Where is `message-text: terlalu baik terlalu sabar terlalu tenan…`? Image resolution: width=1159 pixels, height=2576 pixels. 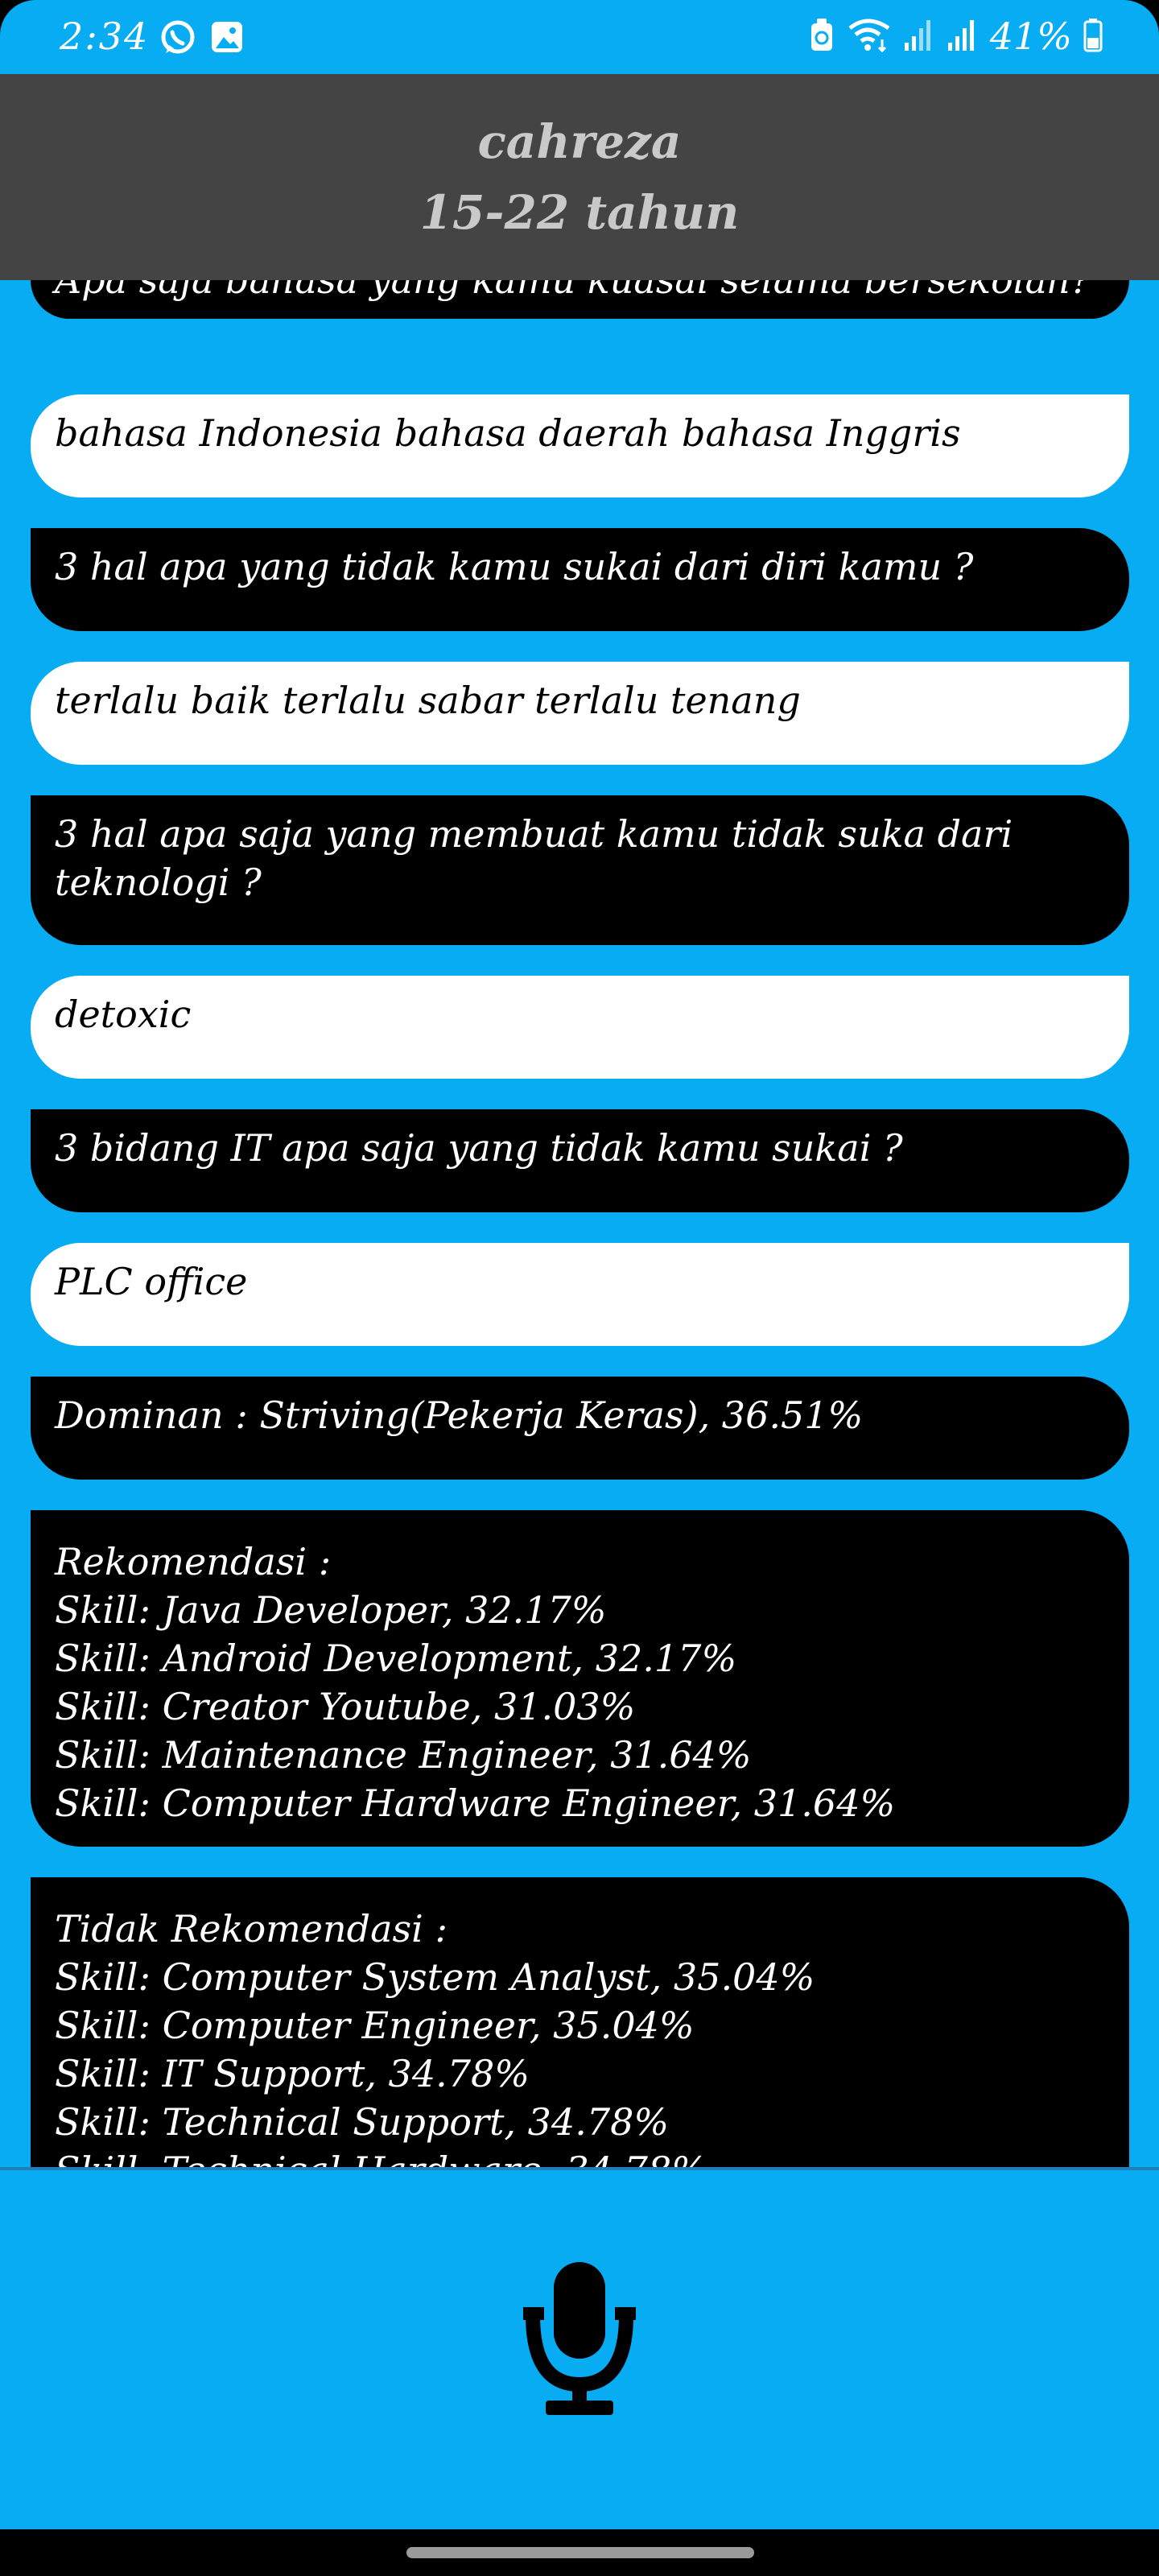 message-text: terlalu baik terlalu sabar terlalu tenan… is located at coordinates (428, 700).